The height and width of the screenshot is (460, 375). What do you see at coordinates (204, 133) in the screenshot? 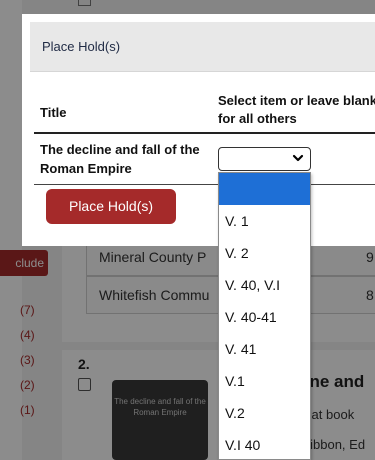
I see `header-divider` at bounding box center [204, 133].